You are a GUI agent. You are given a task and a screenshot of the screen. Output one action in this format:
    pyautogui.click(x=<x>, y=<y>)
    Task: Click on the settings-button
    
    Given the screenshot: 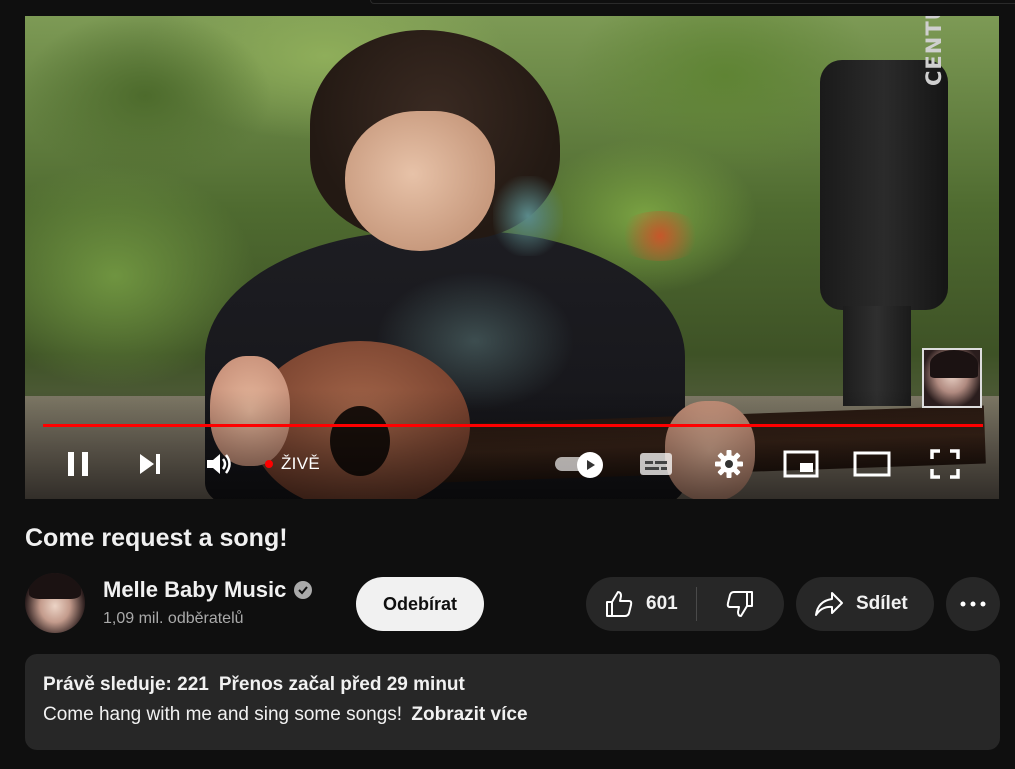 What is the action you would take?
    pyautogui.click(x=729, y=464)
    